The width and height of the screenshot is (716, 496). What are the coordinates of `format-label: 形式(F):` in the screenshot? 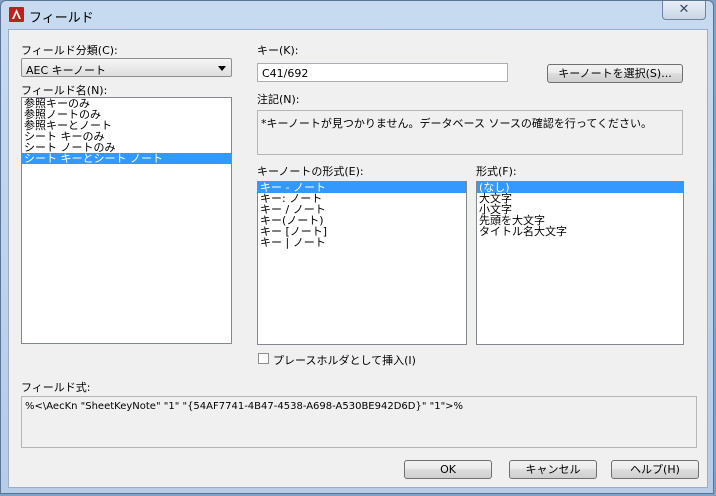 It's located at (496, 171).